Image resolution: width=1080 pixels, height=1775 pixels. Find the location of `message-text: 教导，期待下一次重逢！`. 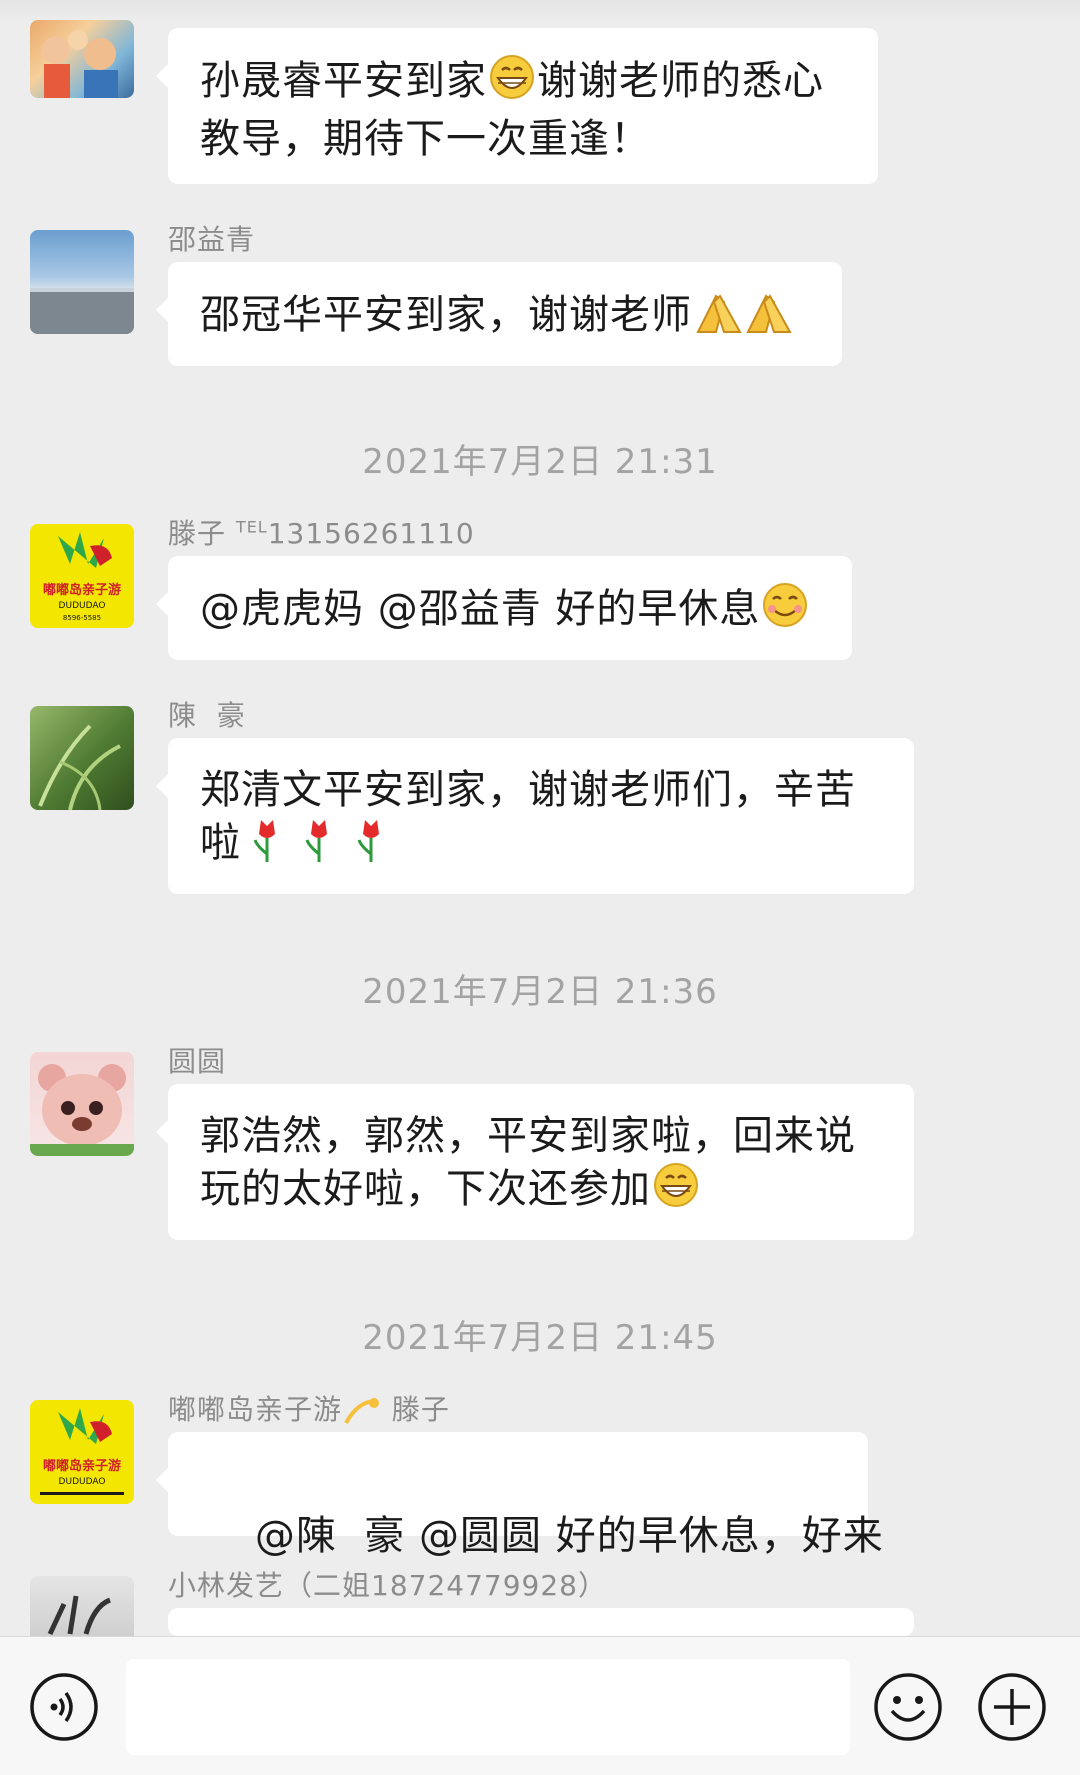

message-text: 教导，期待下一次重逢！ is located at coordinates (425, 139).